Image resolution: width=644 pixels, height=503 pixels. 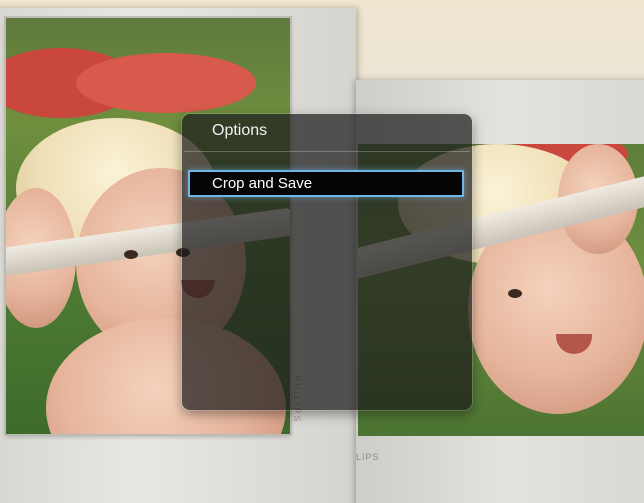 What do you see at coordinates (166, 83) in the screenshot?
I see `red-toy` at bounding box center [166, 83].